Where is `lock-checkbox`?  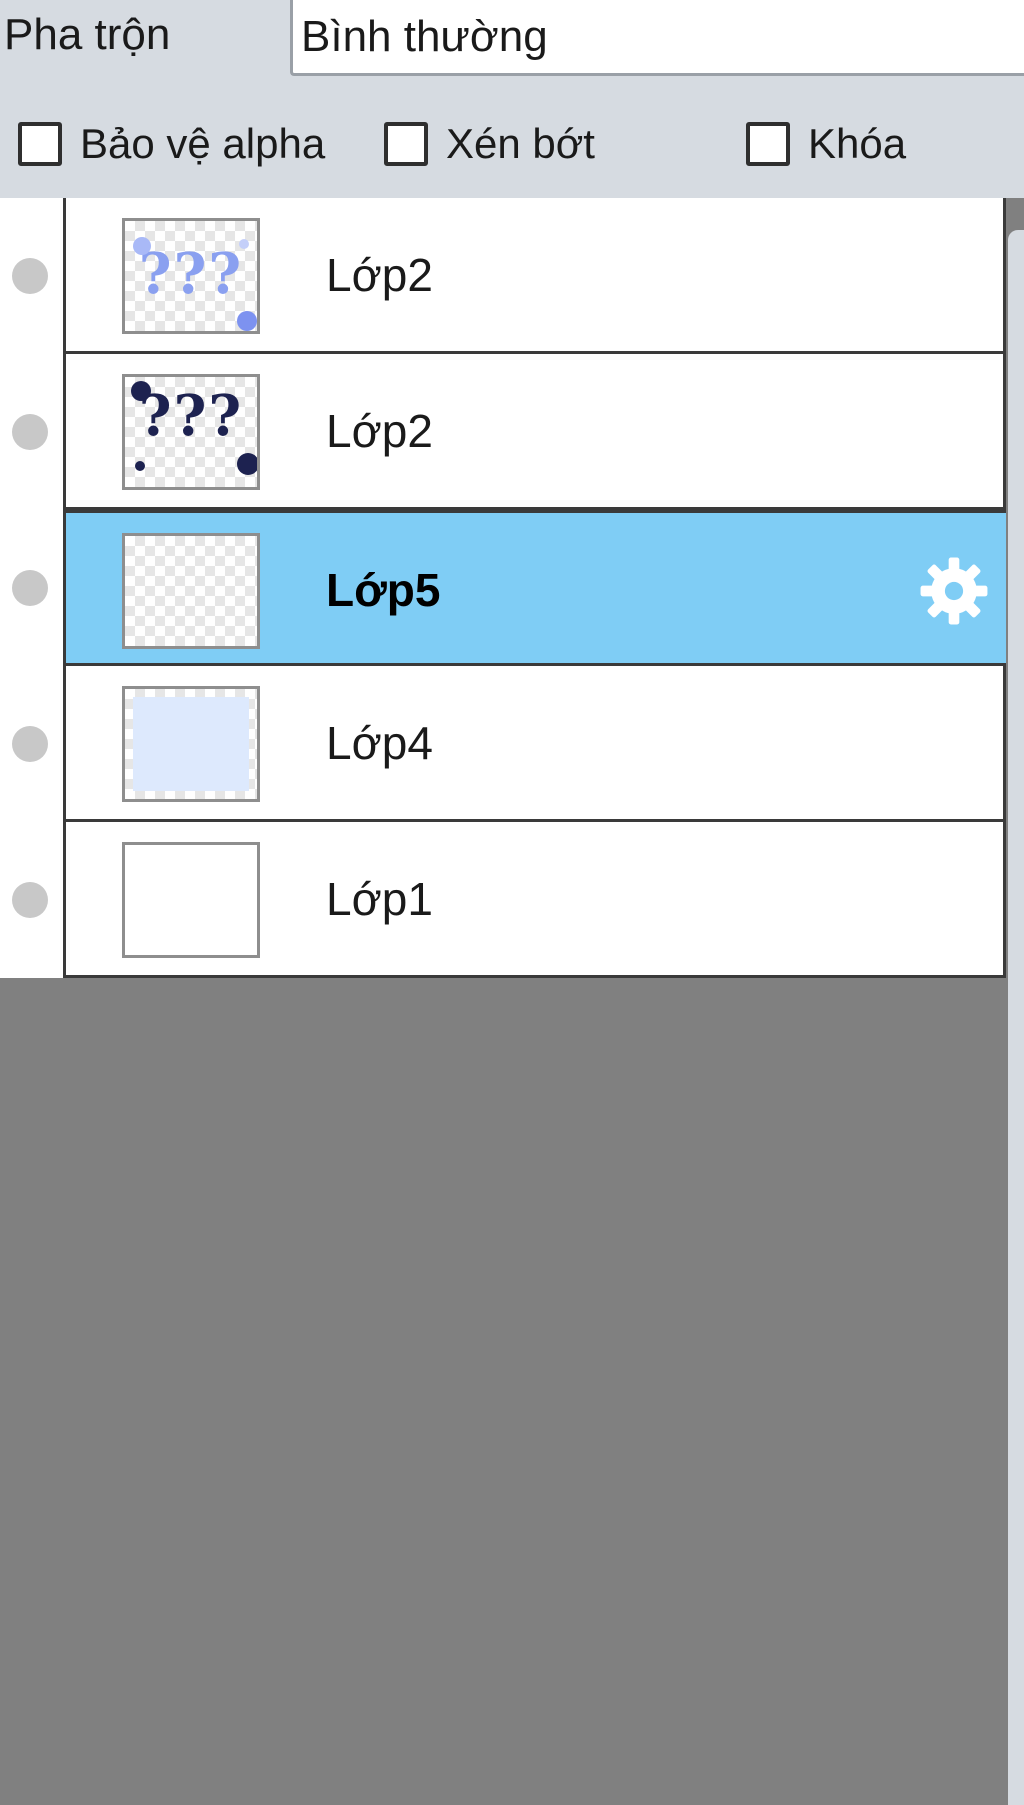 lock-checkbox is located at coordinates (768, 144).